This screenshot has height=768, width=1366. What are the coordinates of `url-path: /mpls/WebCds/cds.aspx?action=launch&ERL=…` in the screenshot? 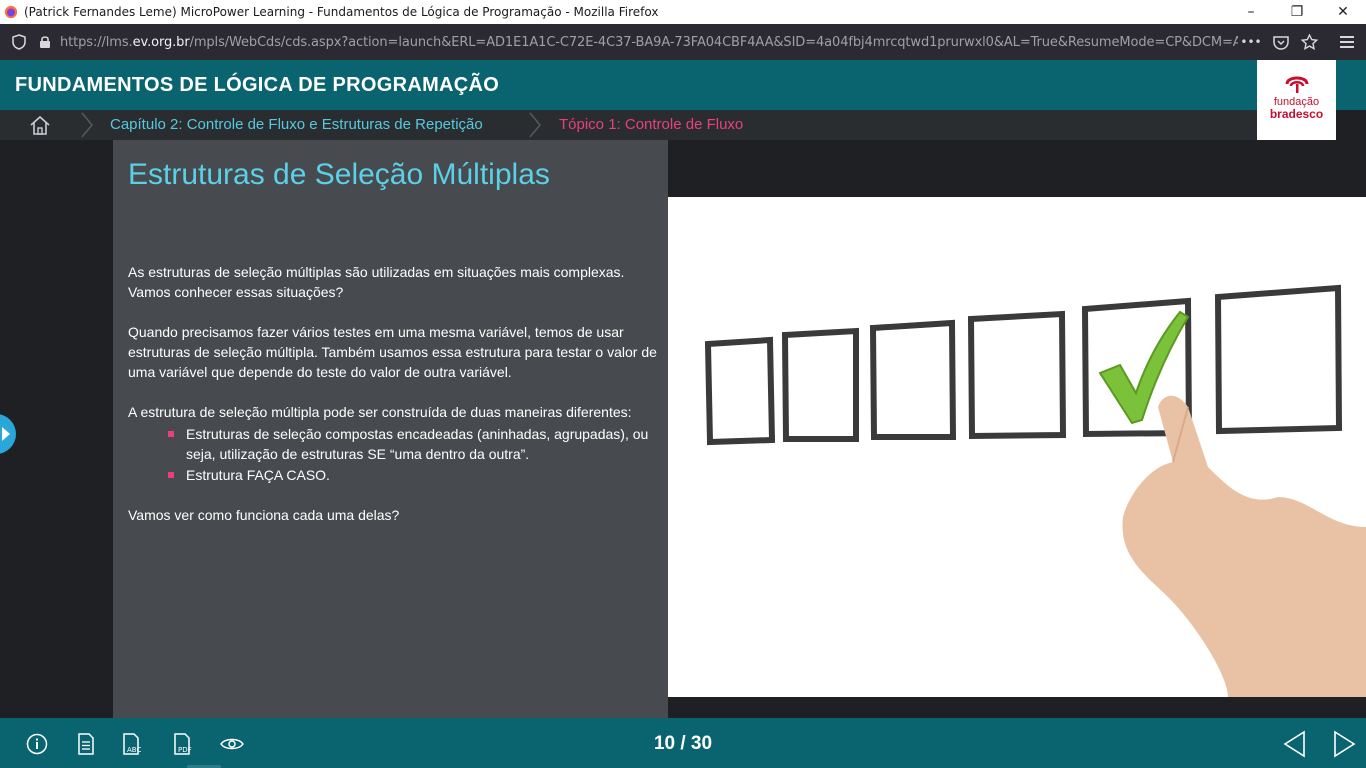 It's located at (713, 42).